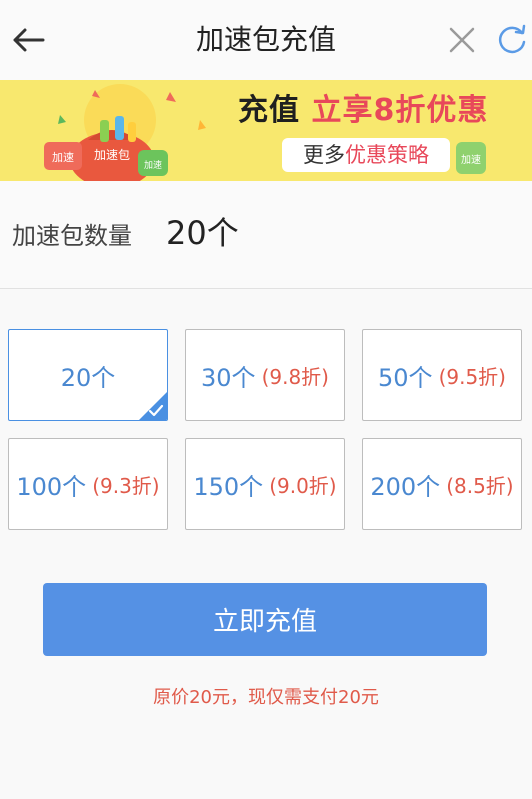  Describe the element at coordinates (153, 165) in the screenshot. I see `badge-right: 加速` at that location.